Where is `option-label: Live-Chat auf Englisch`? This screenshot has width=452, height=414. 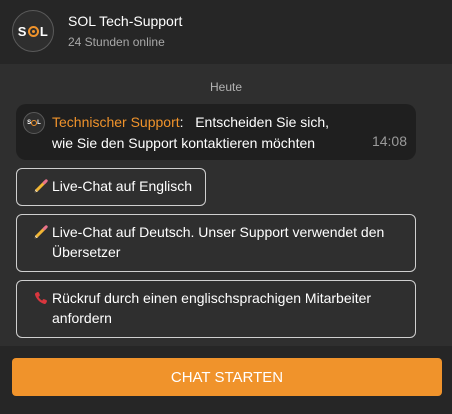 option-label: Live-Chat auf Englisch is located at coordinates (122, 186).